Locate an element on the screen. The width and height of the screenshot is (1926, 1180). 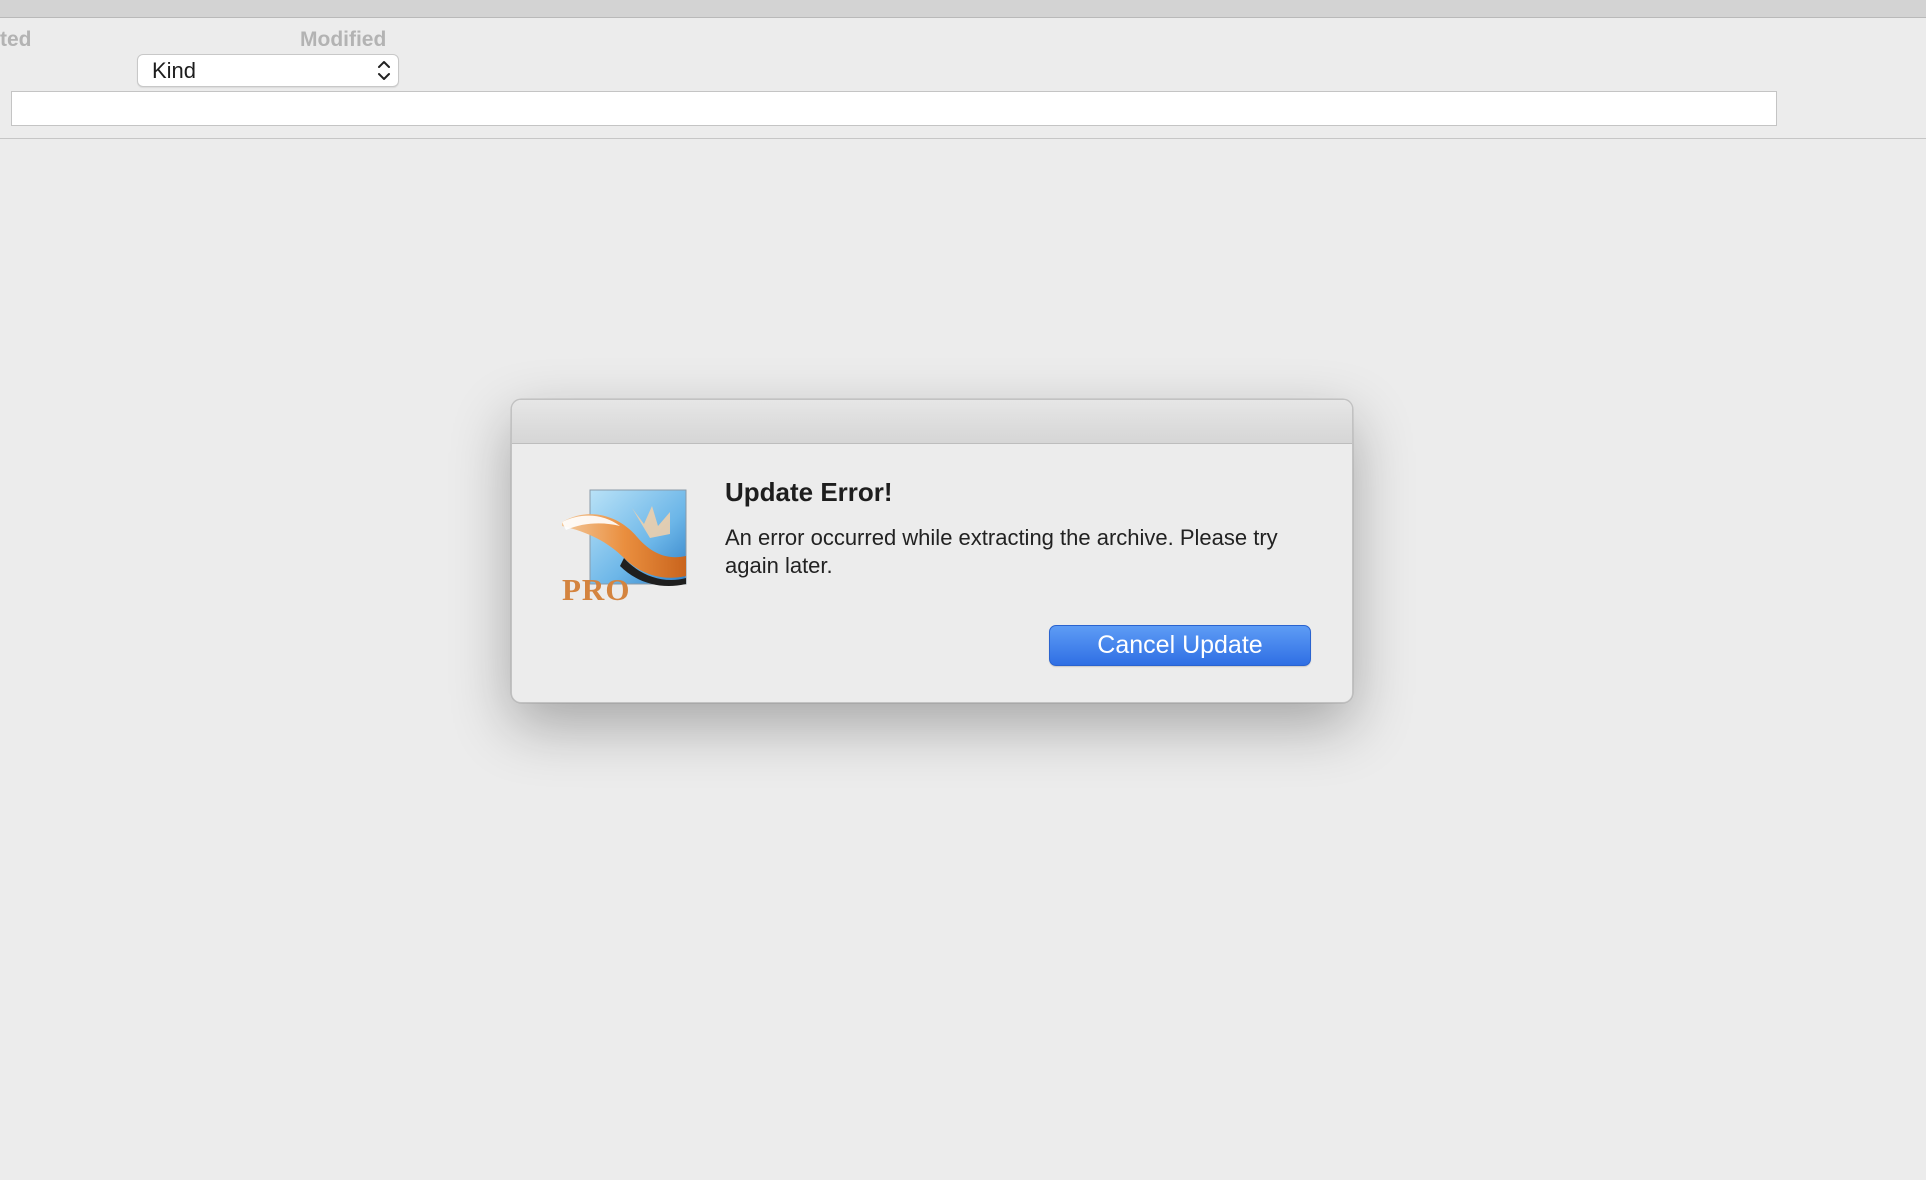
kind-select: Kind is located at coordinates (268, 70).